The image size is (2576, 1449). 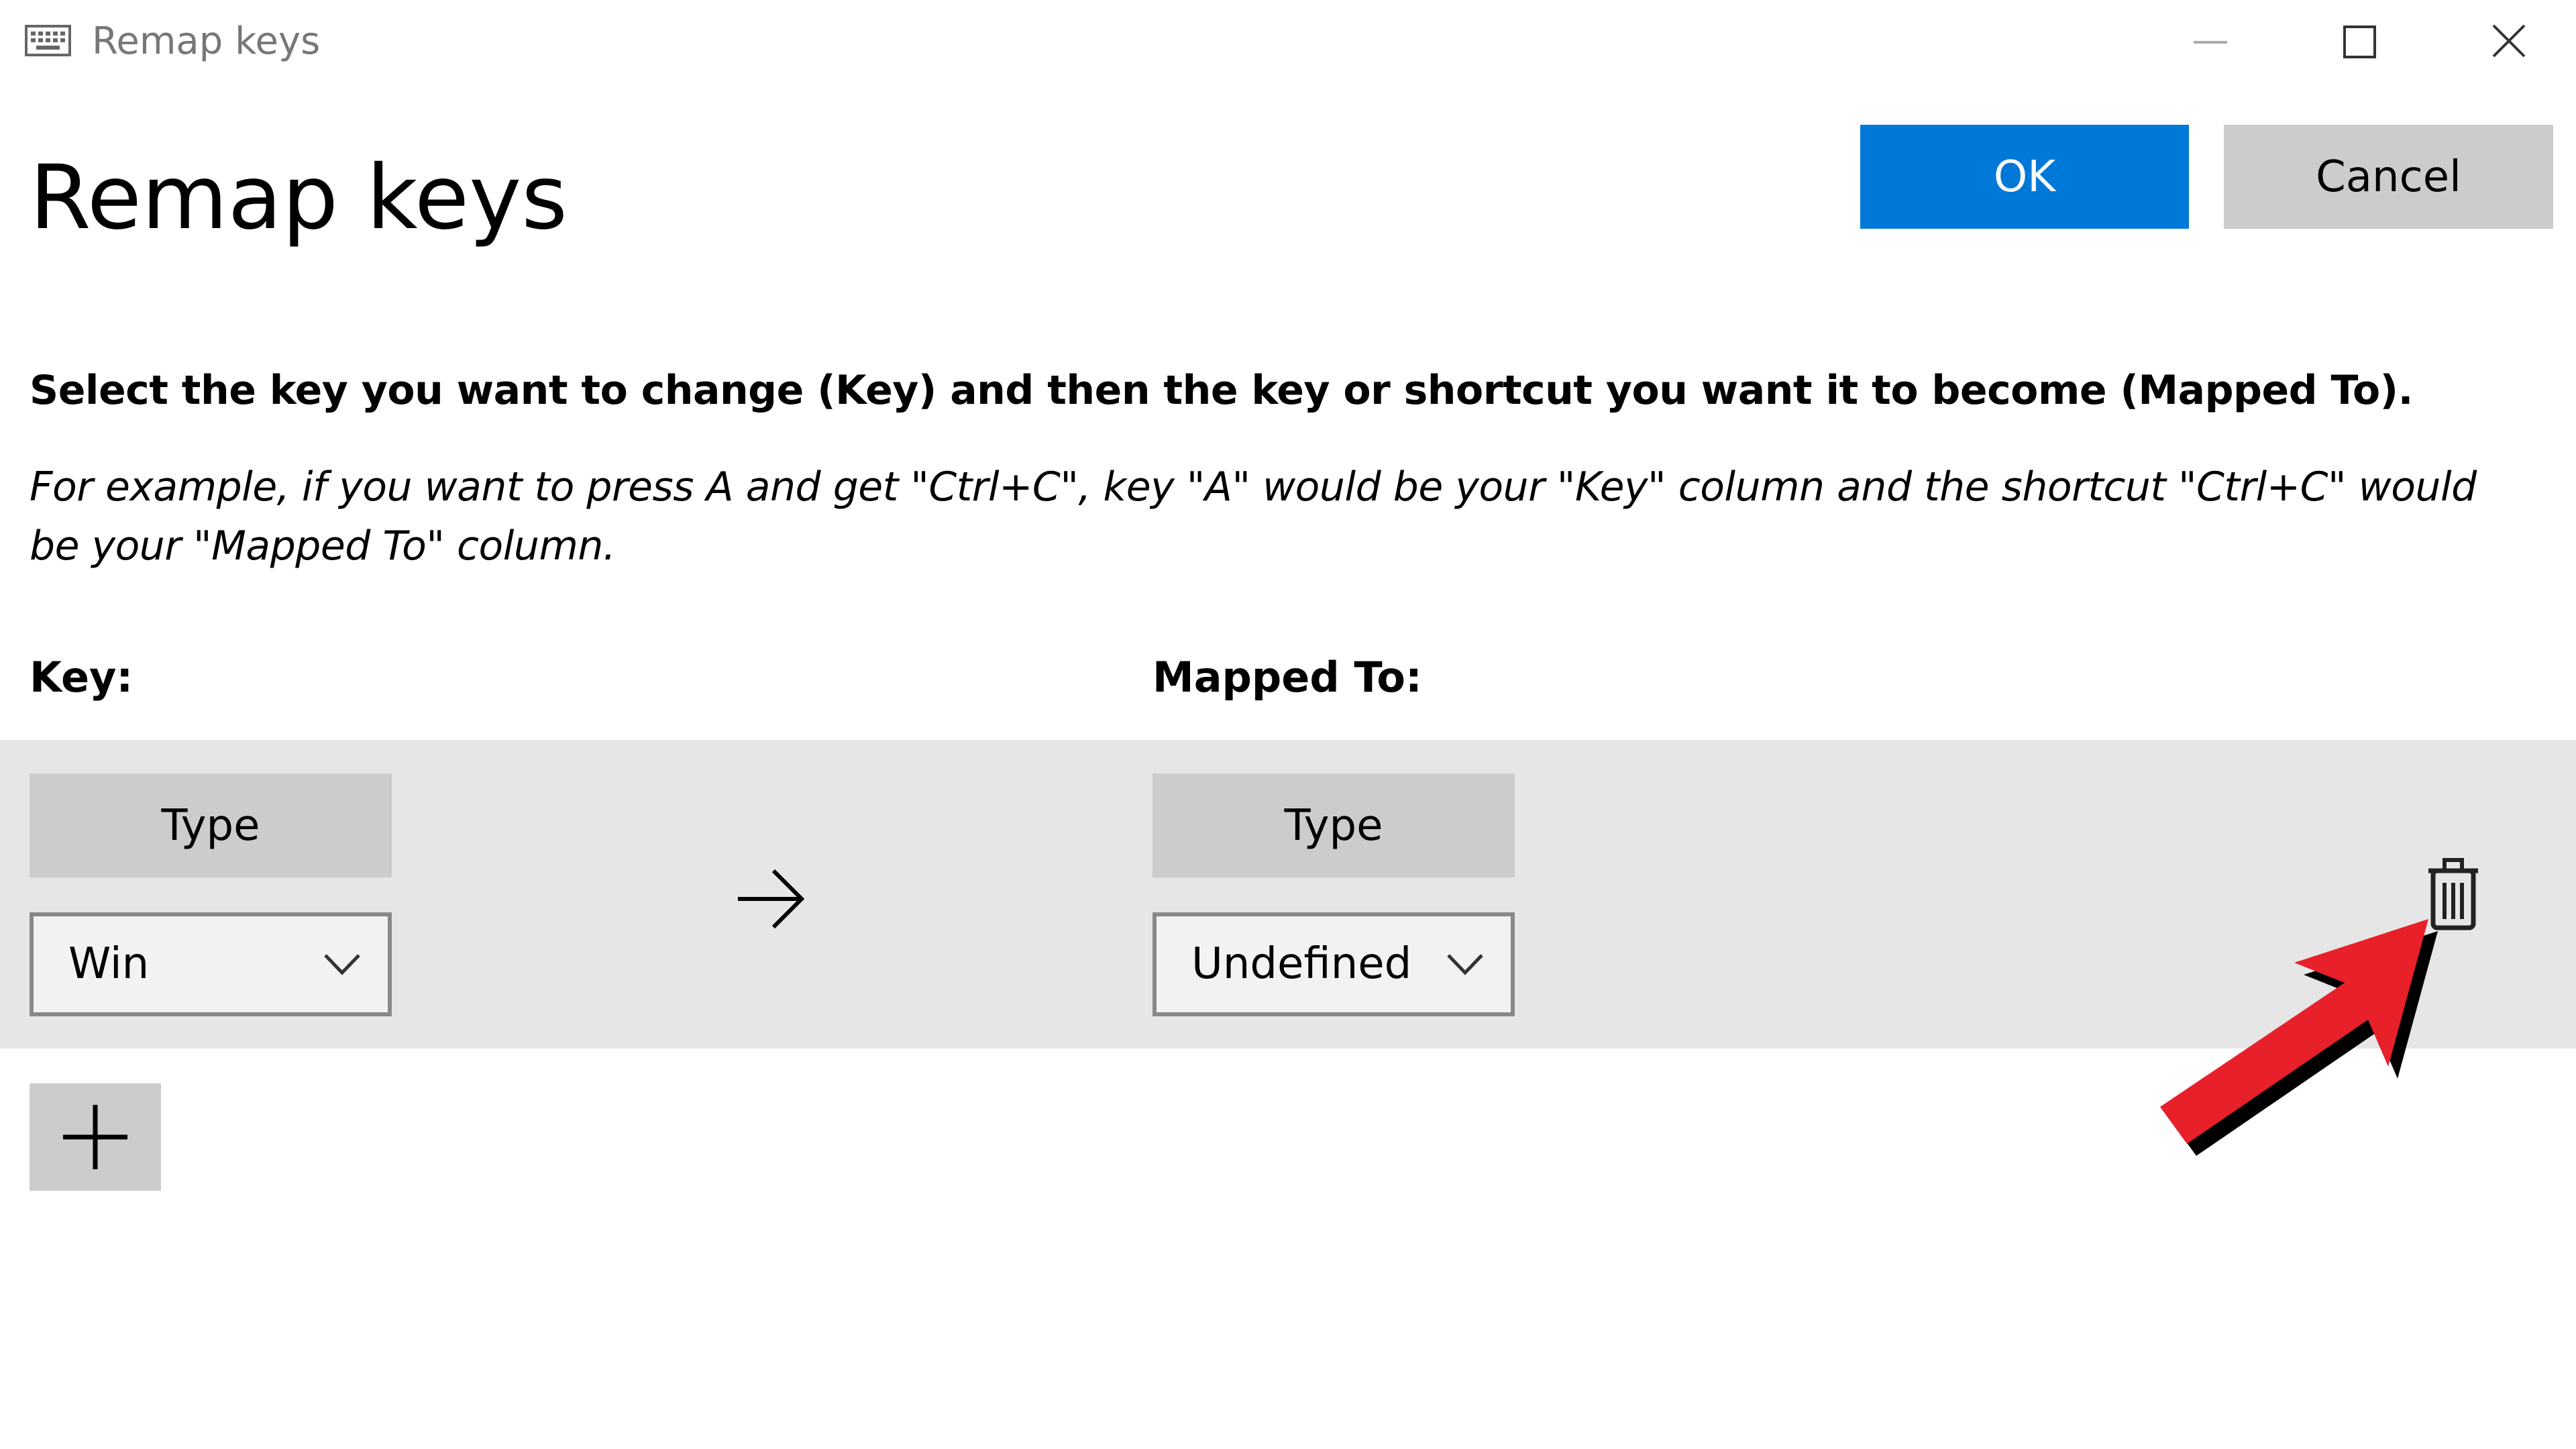 What do you see at coordinates (1333, 825) in the screenshot?
I see `mapped-type-button: Type` at bounding box center [1333, 825].